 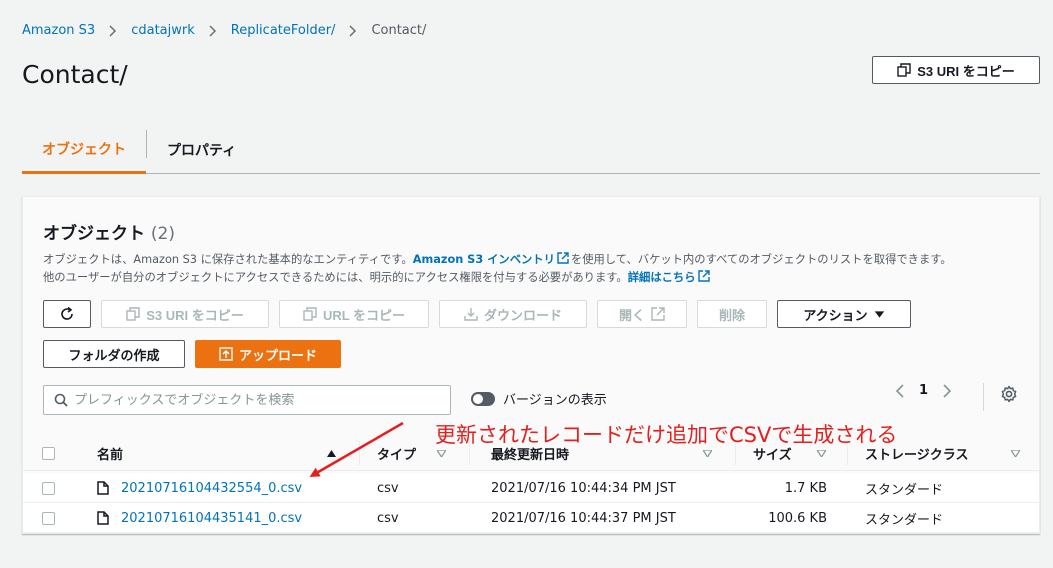 What do you see at coordinates (61, 400) in the screenshot?
I see `search-icon` at bounding box center [61, 400].